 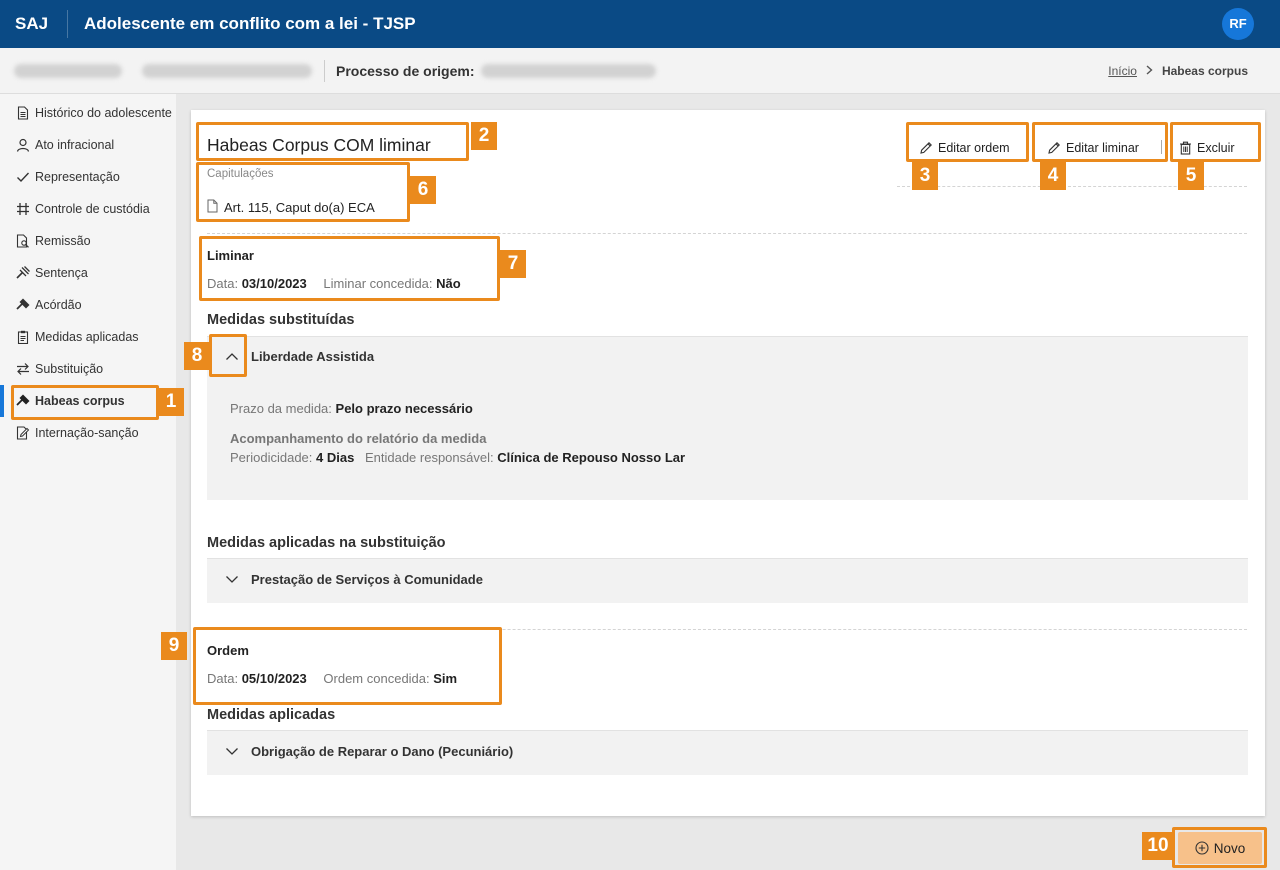 What do you see at coordinates (233, 356) in the screenshot?
I see `chevron-up-icon` at bounding box center [233, 356].